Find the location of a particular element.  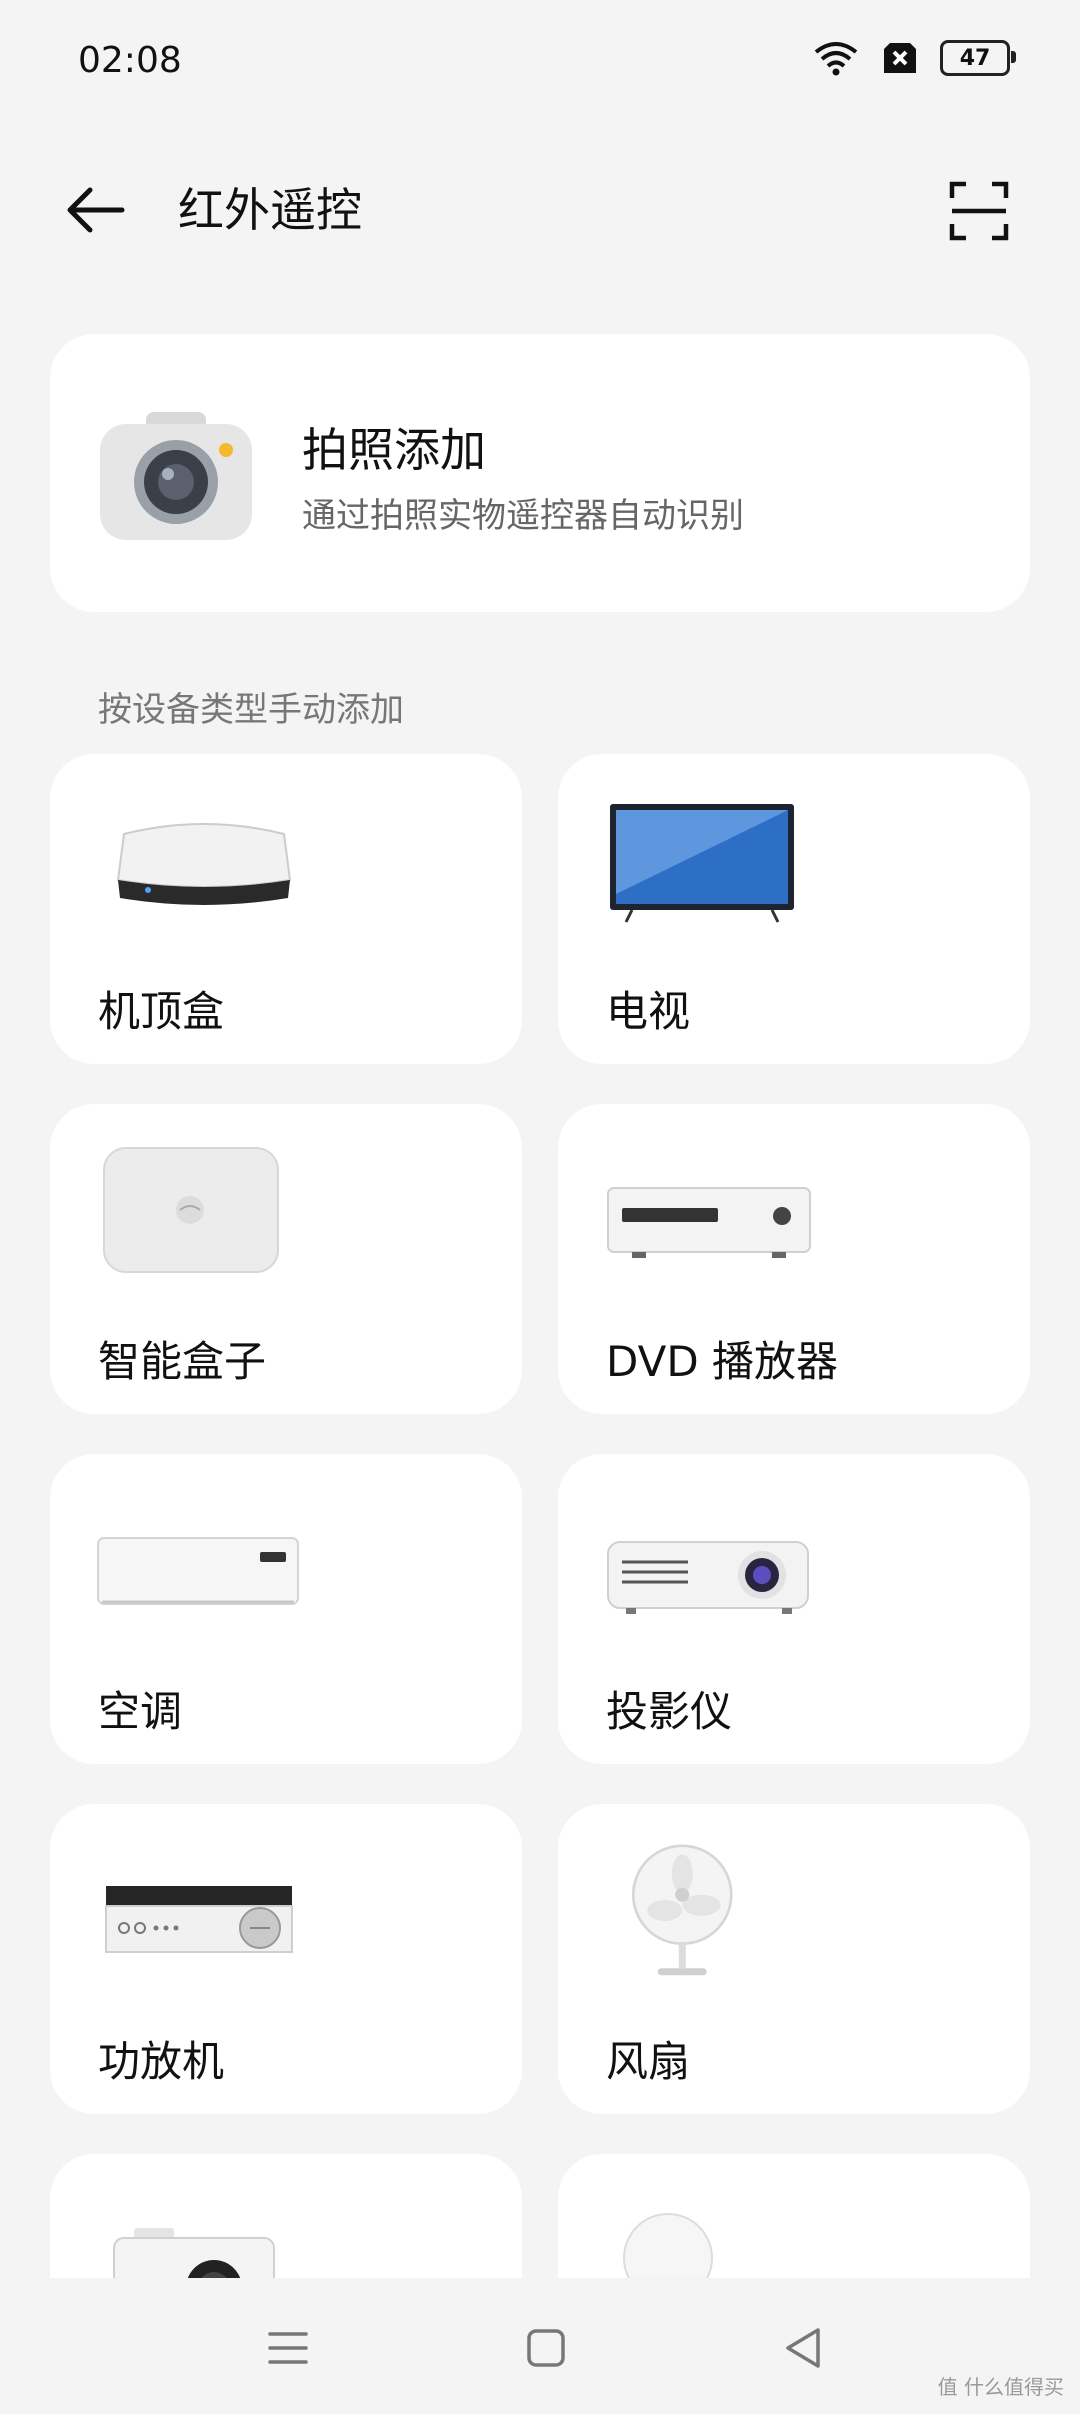

light-bulb-icon is located at coordinates (668, 2245).